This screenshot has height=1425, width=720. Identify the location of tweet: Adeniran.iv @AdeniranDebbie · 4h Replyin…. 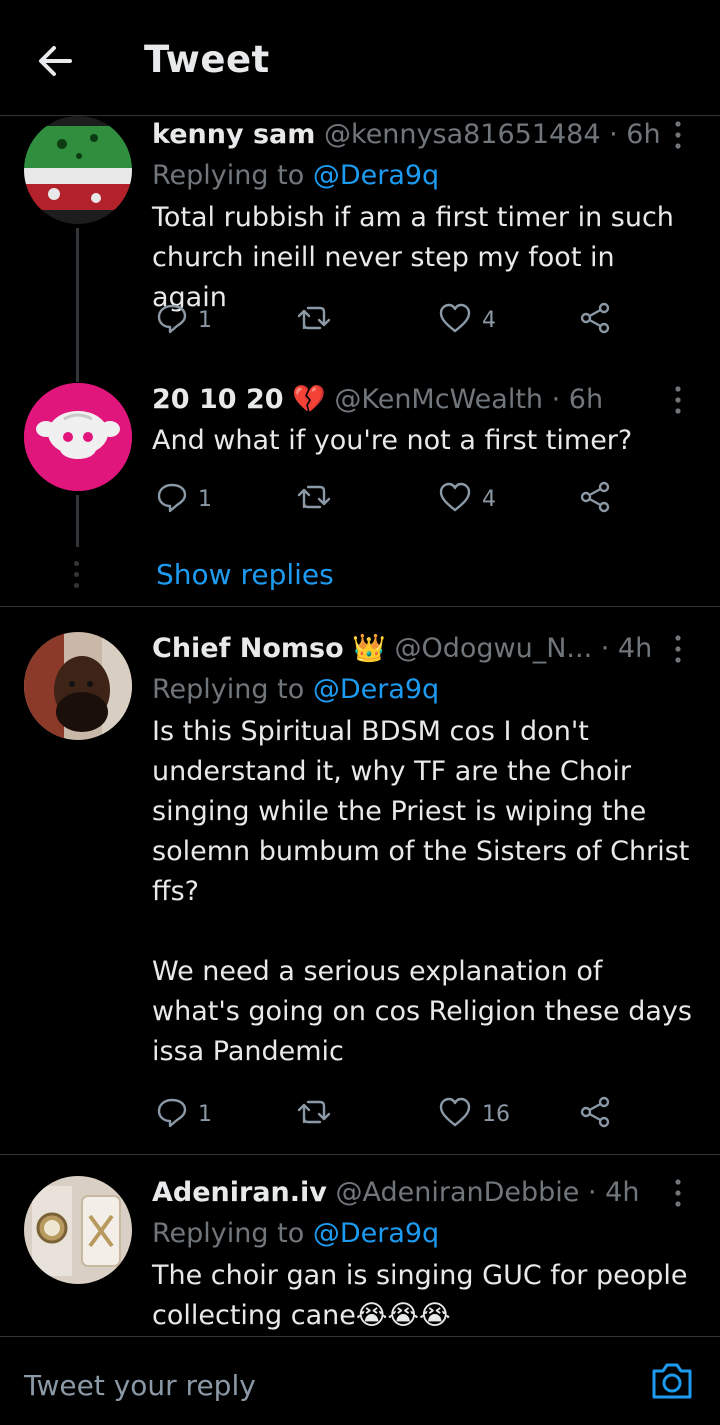
(360, 1255).